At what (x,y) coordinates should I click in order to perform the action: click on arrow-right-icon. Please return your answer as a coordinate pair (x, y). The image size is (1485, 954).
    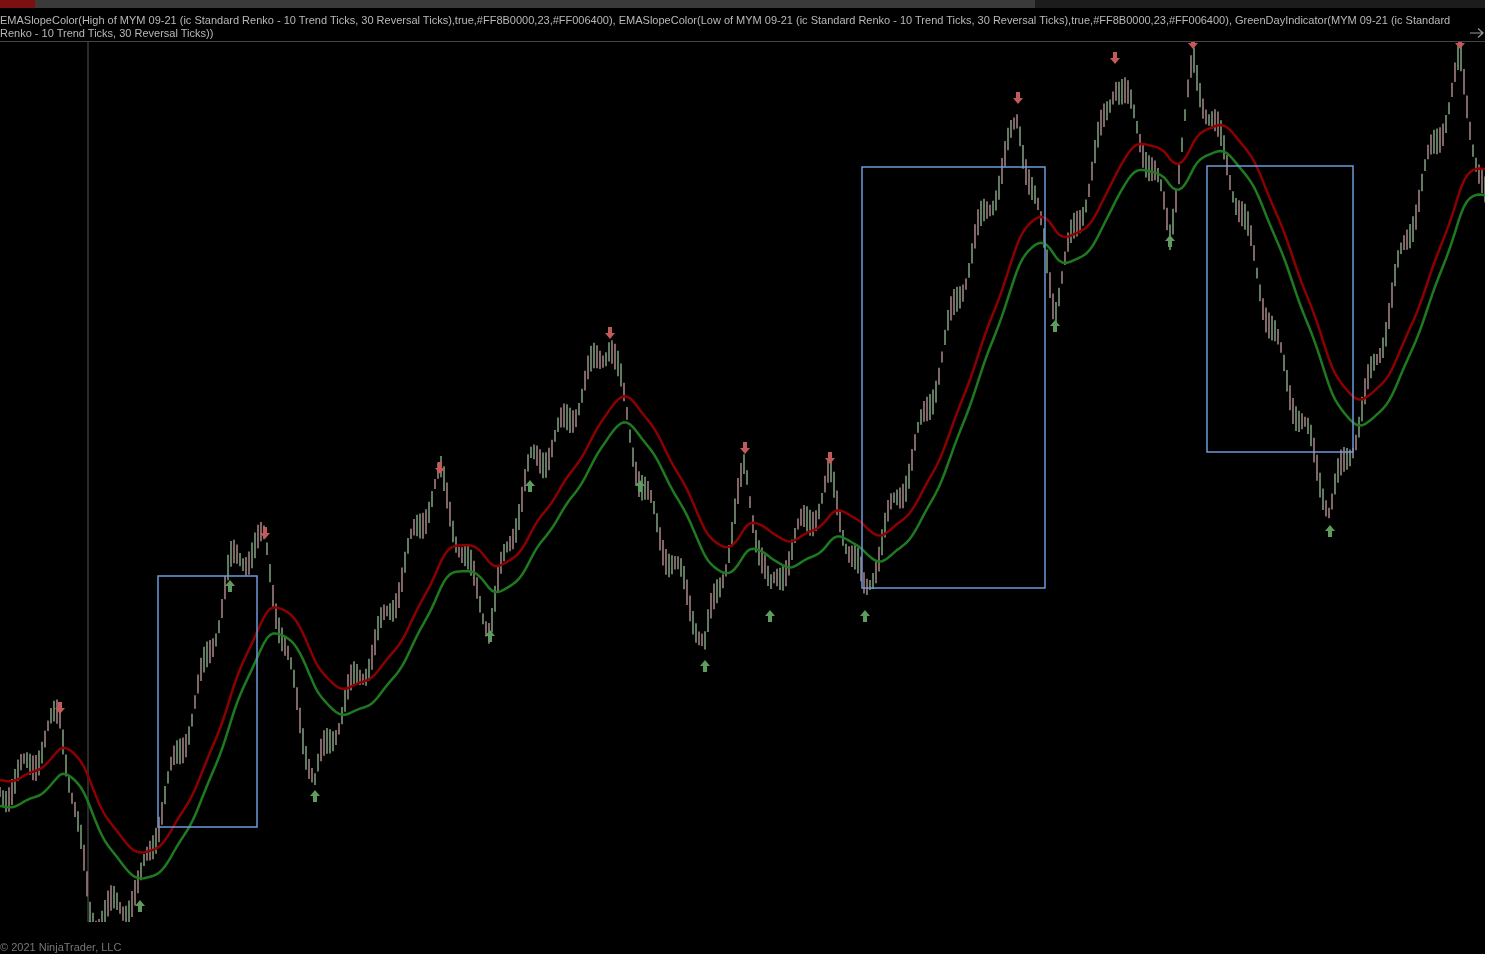
    Looking at the image, I should click on (1477, 33).